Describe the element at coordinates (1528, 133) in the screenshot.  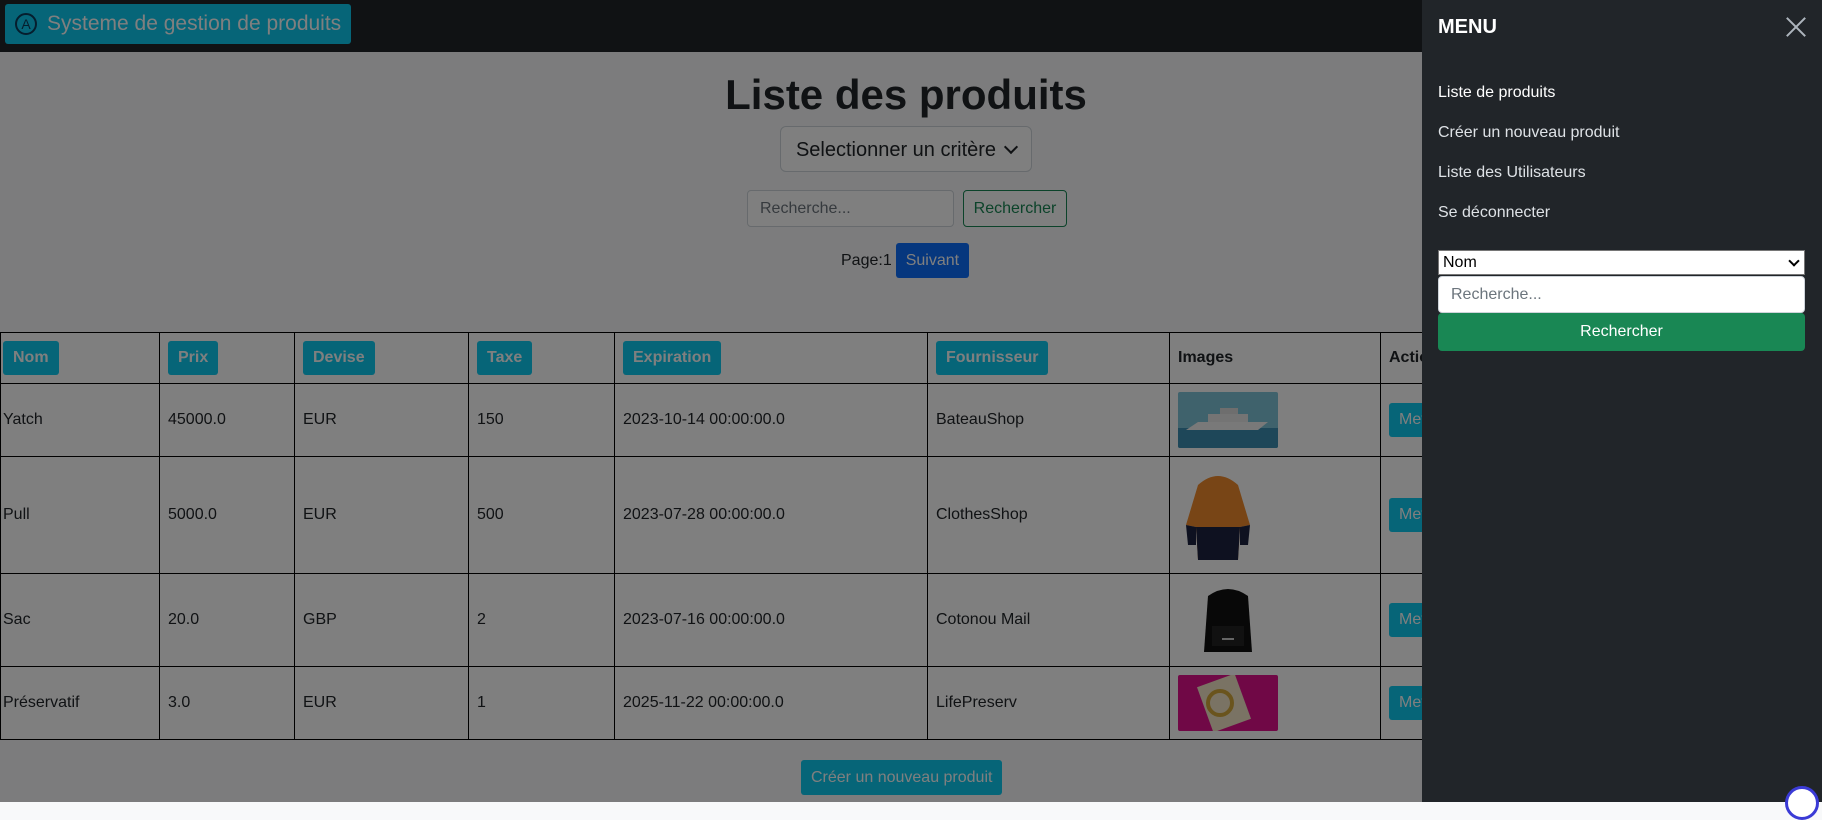
I see `nav-create-product: Créer un nouveau produit` at that location.